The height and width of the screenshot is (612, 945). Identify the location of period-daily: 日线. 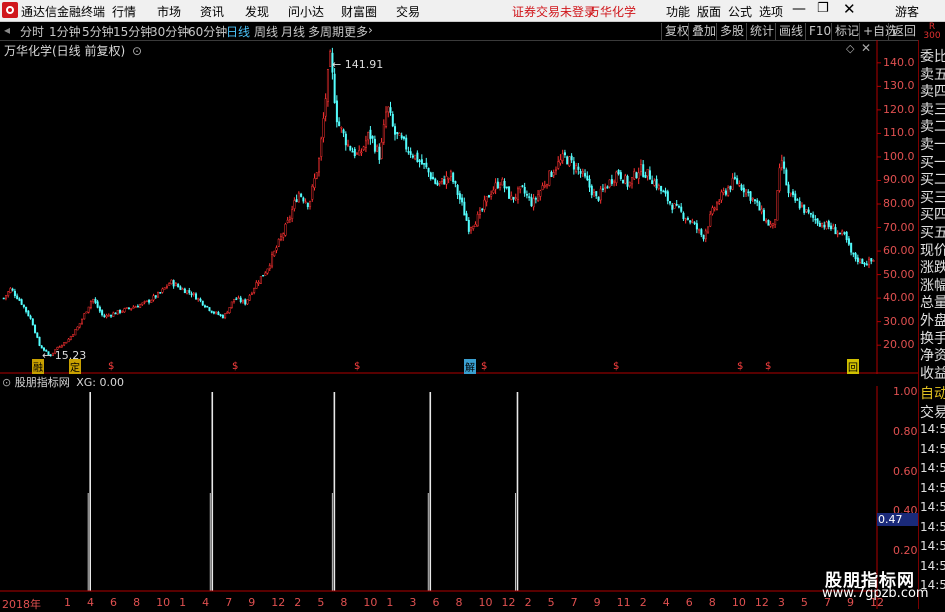
(238, 31).